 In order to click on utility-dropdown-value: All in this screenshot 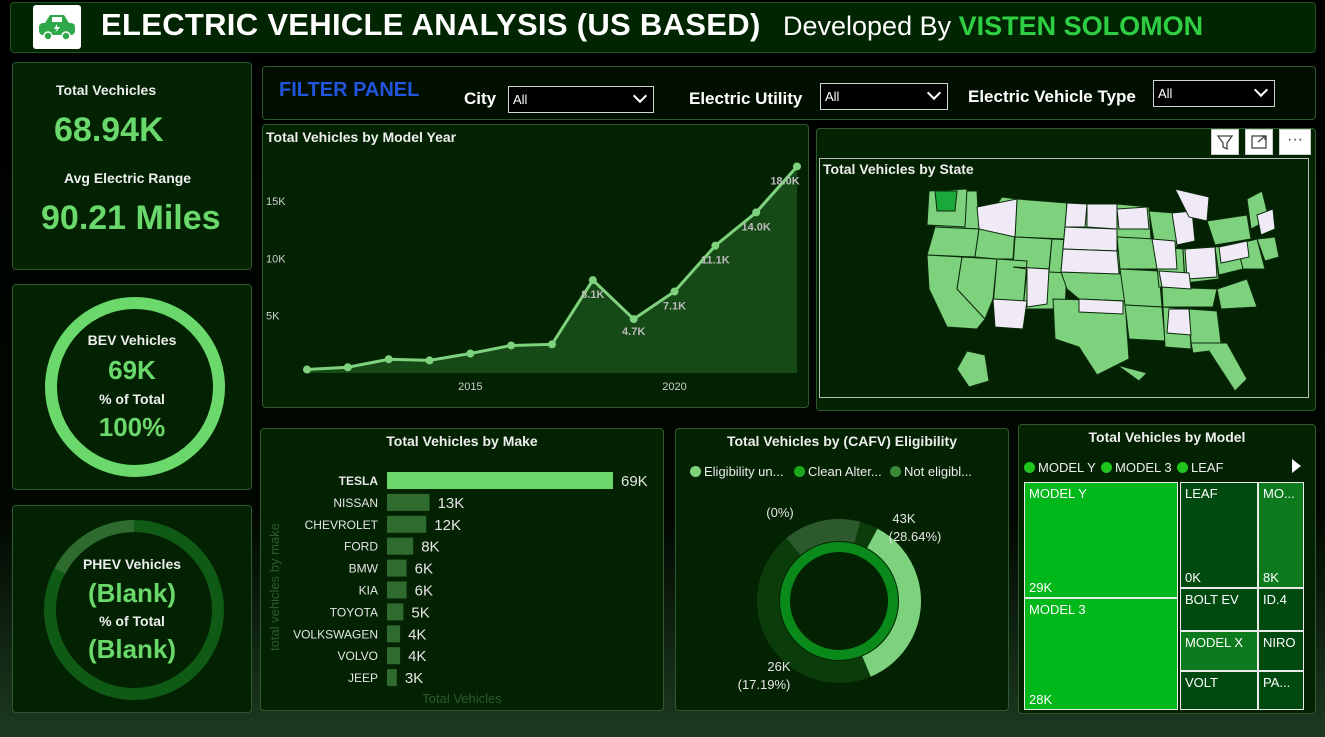, I will do `click(832, 96)`.